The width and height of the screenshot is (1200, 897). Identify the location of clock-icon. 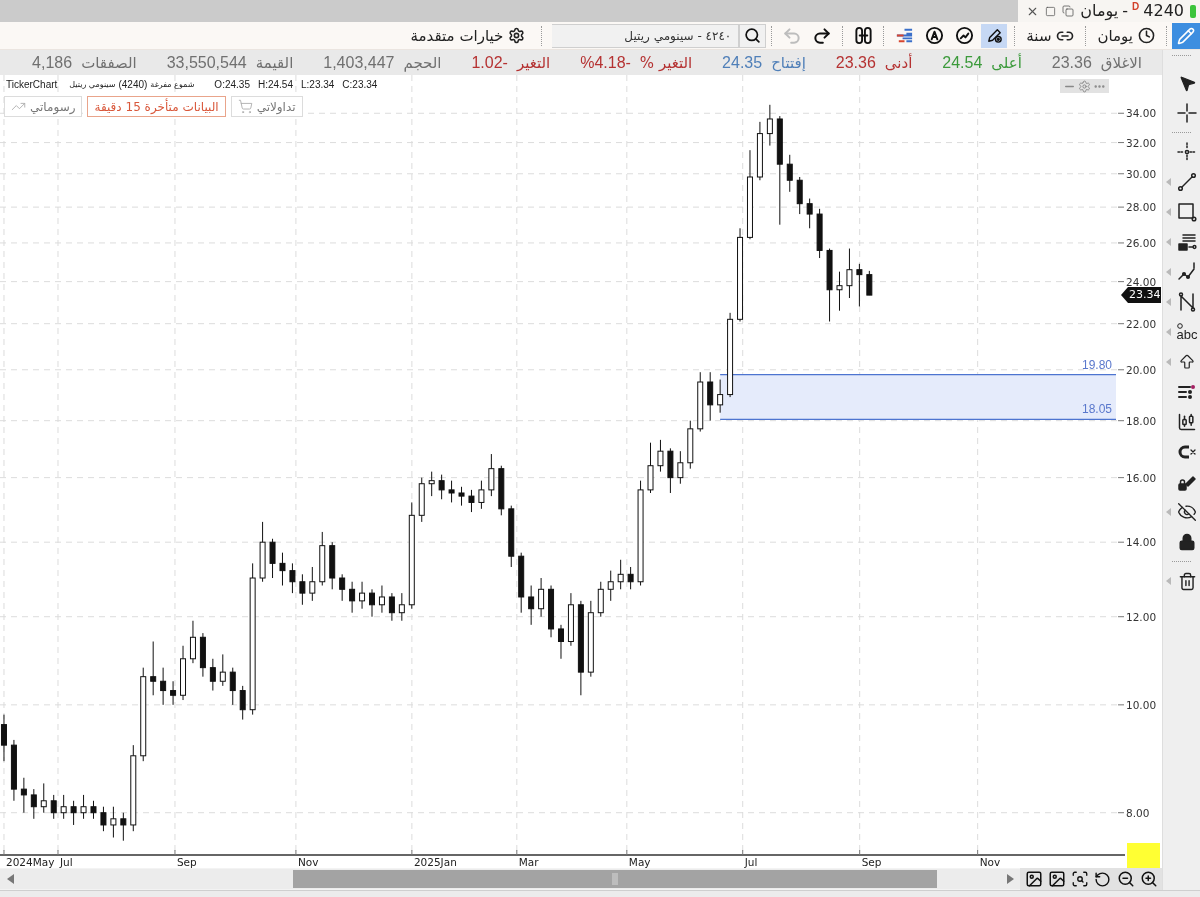
(1146, 35).